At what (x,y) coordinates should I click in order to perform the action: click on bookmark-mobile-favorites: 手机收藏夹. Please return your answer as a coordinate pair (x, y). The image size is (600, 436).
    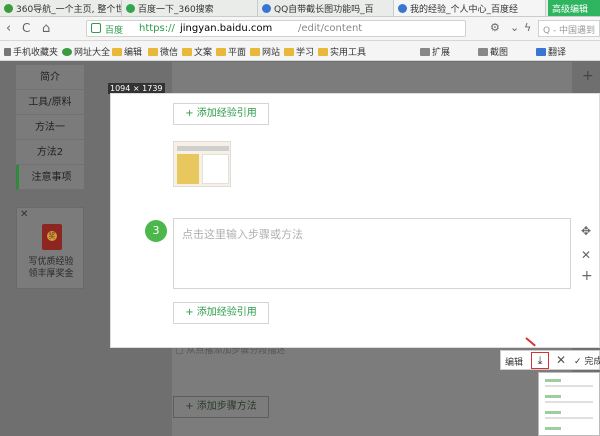
    Looking at the image, I should click on (31, 51).